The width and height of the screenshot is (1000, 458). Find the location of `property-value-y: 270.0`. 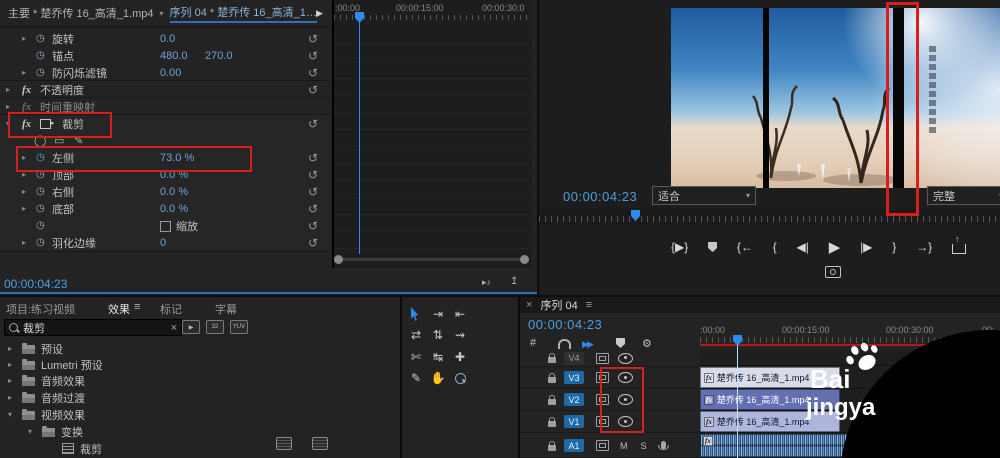

property-value-y: 270.0 is located at coordinates (219, 56).